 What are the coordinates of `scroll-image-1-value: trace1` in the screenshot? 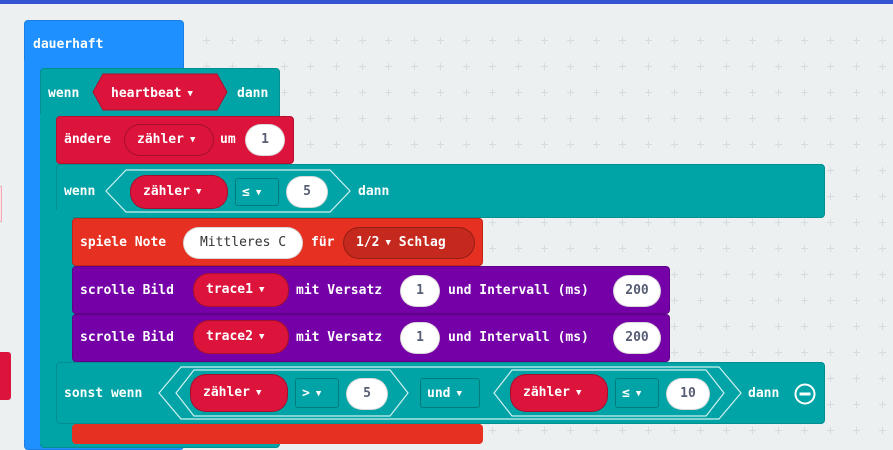 It's located at (229, 289).